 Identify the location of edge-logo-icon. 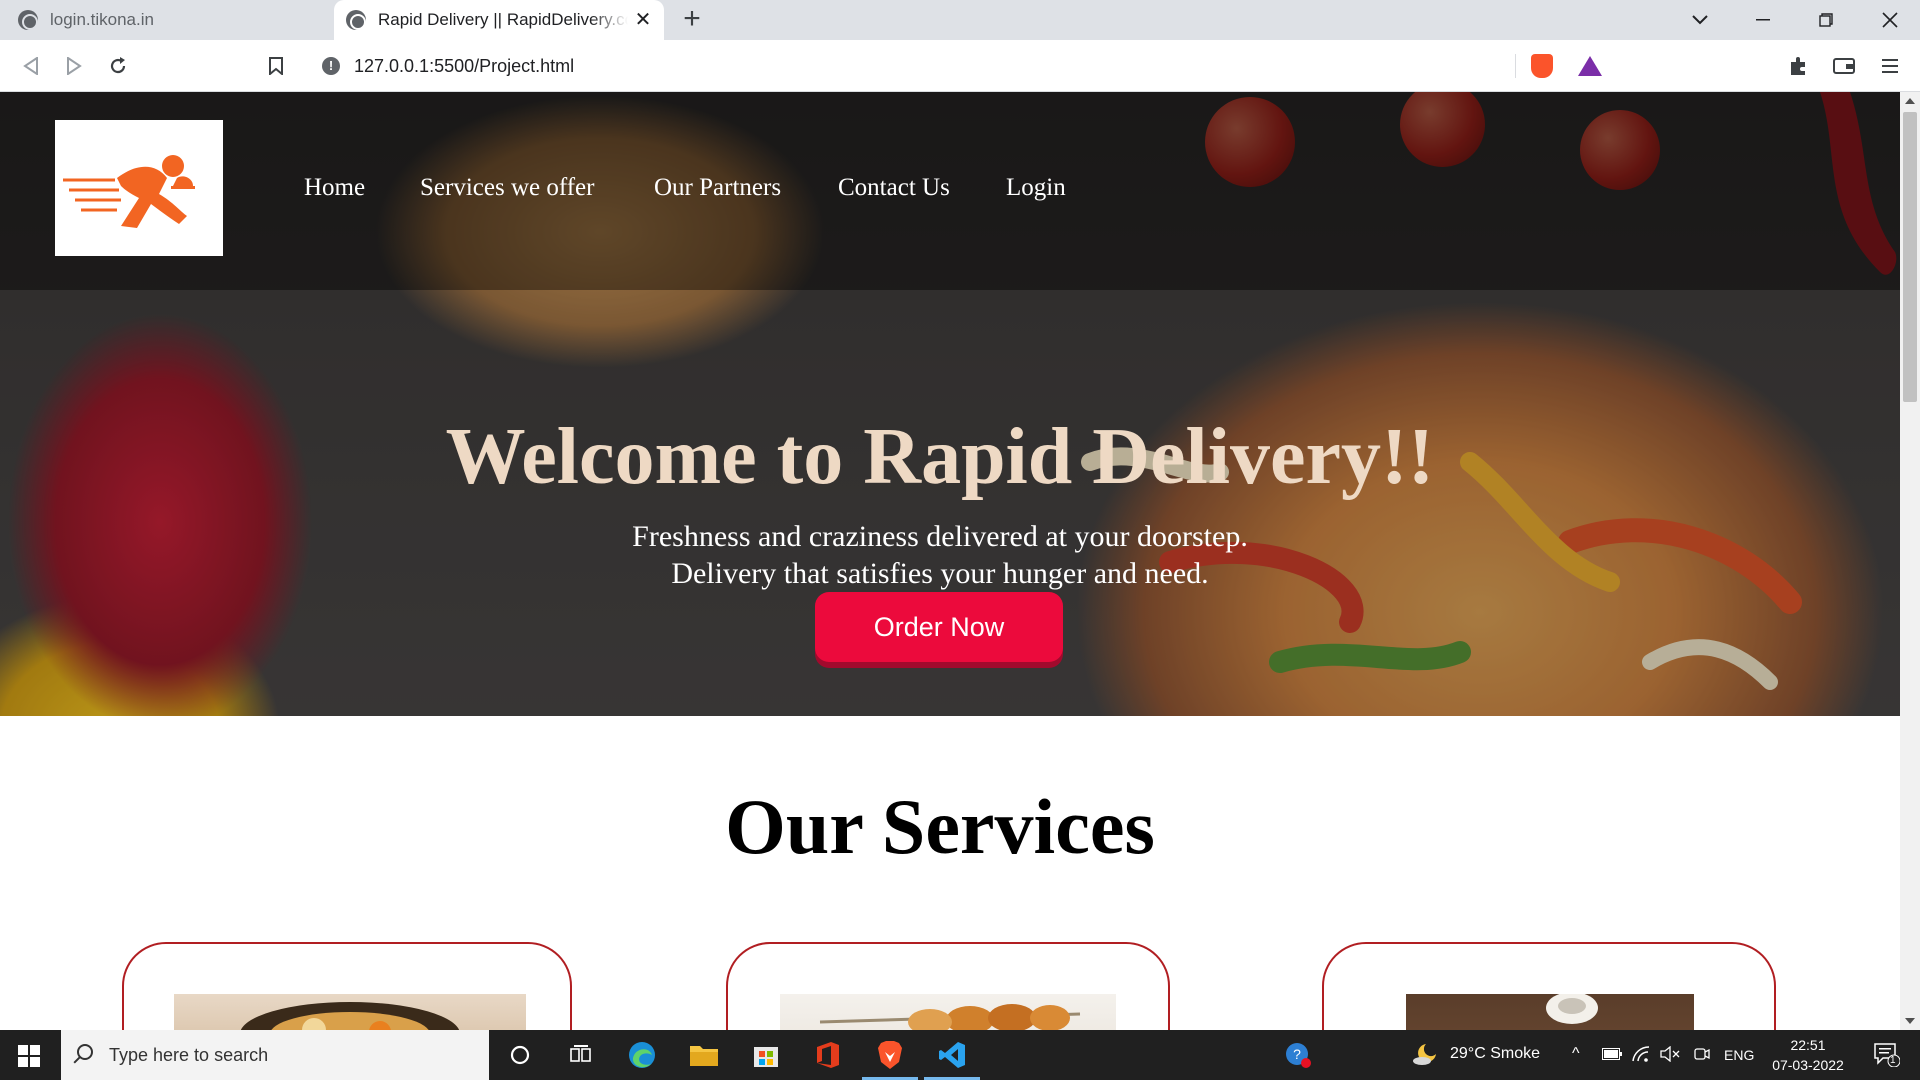
(642, 1055).